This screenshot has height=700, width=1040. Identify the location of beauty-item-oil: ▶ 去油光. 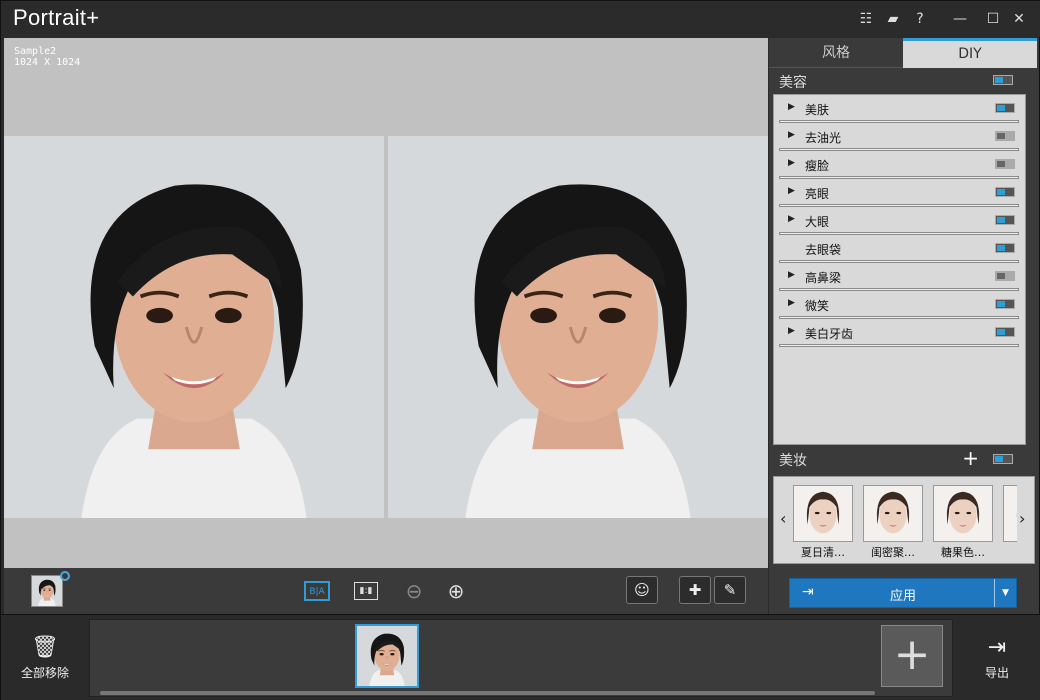
(899, 138).